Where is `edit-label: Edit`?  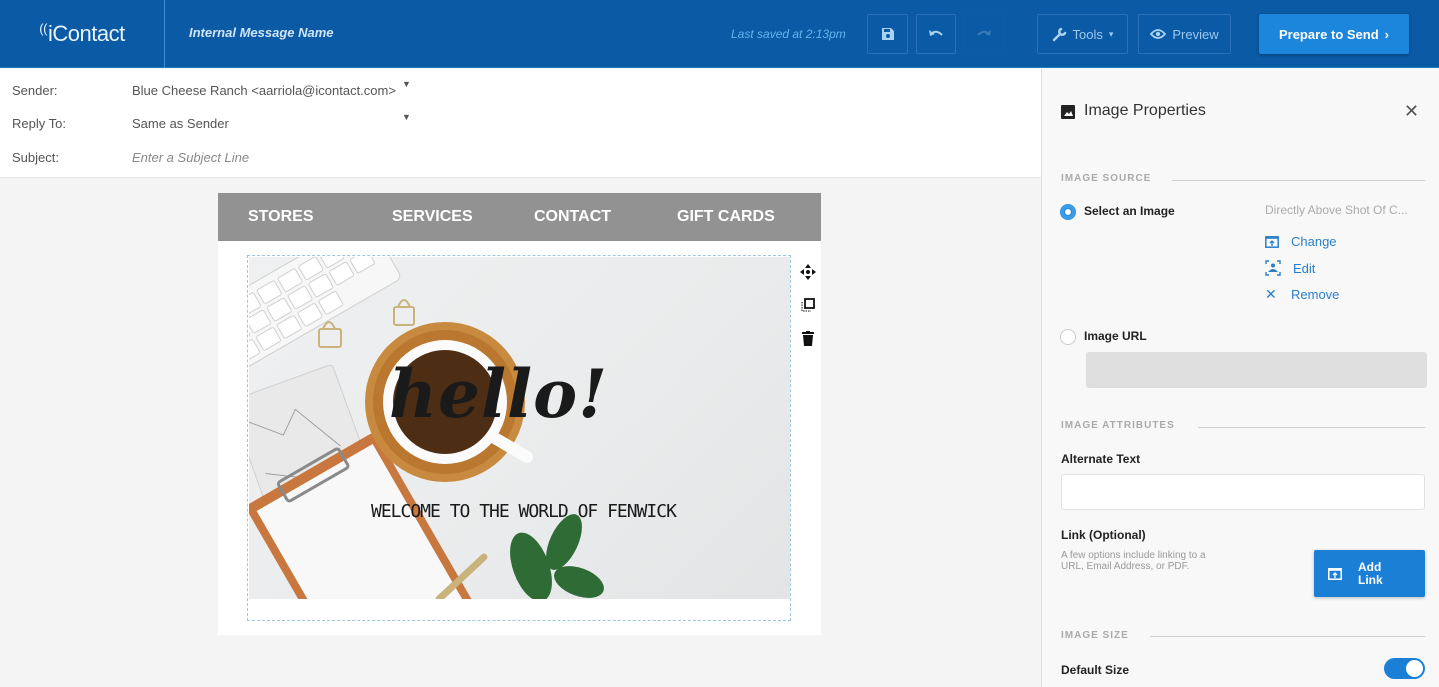
edit-label: Edit is located at coordinates (1304, 268).